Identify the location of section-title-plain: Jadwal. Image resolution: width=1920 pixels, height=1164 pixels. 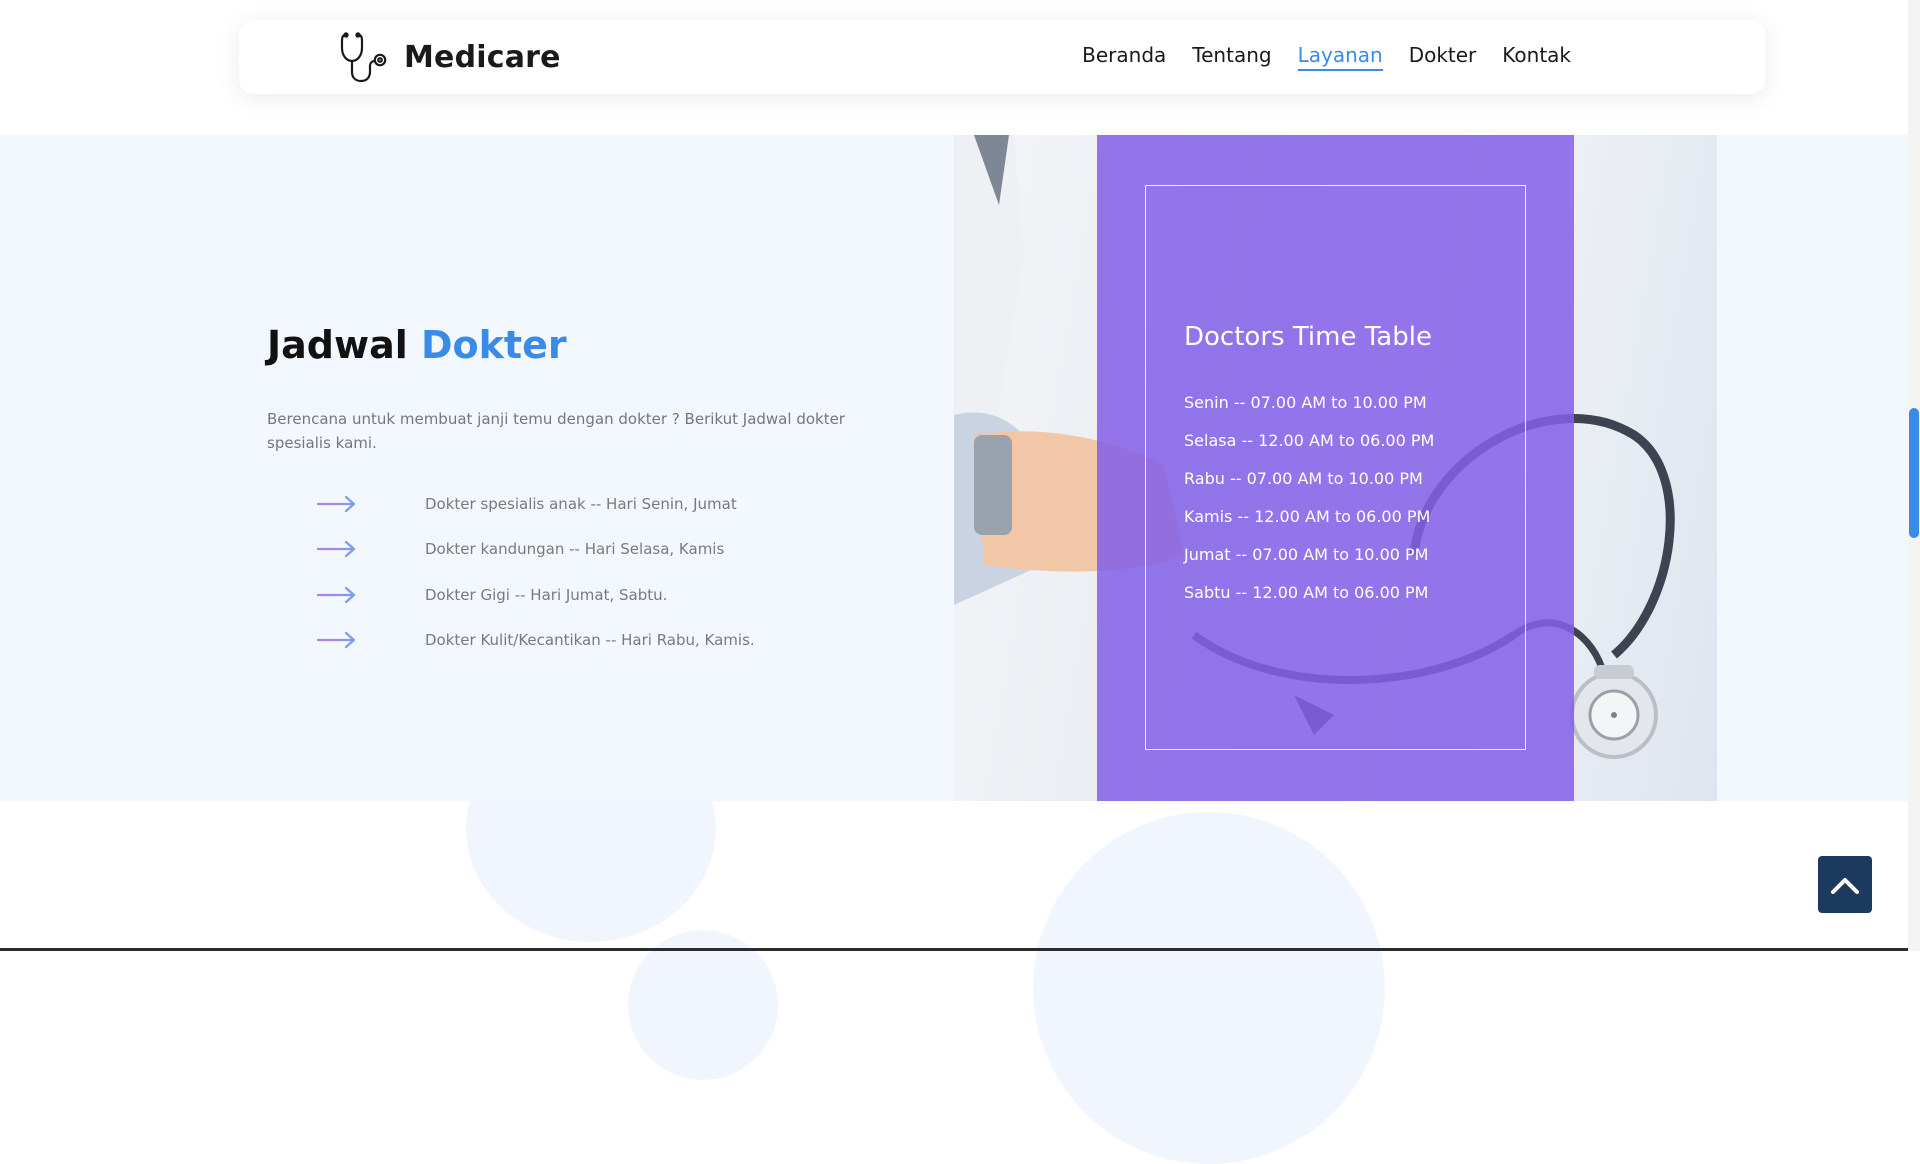
(337, 345).